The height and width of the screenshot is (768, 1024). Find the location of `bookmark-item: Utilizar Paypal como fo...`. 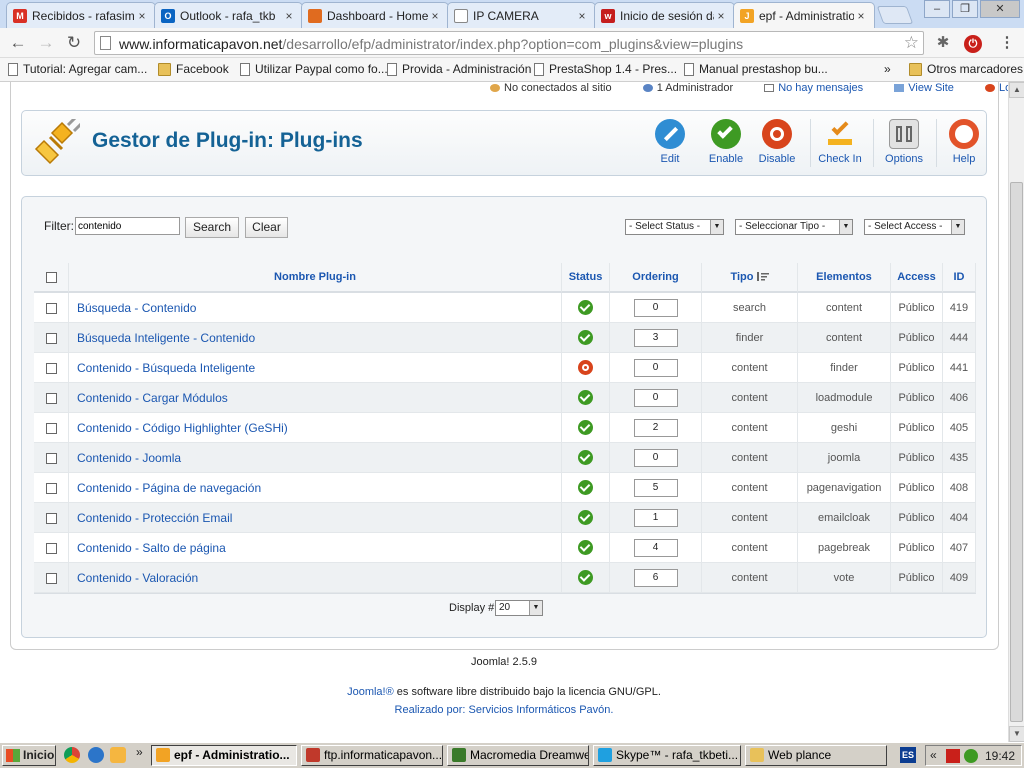

bookmark-item: Utilizar Paypal como fo... is located at coordinates (314, 69).